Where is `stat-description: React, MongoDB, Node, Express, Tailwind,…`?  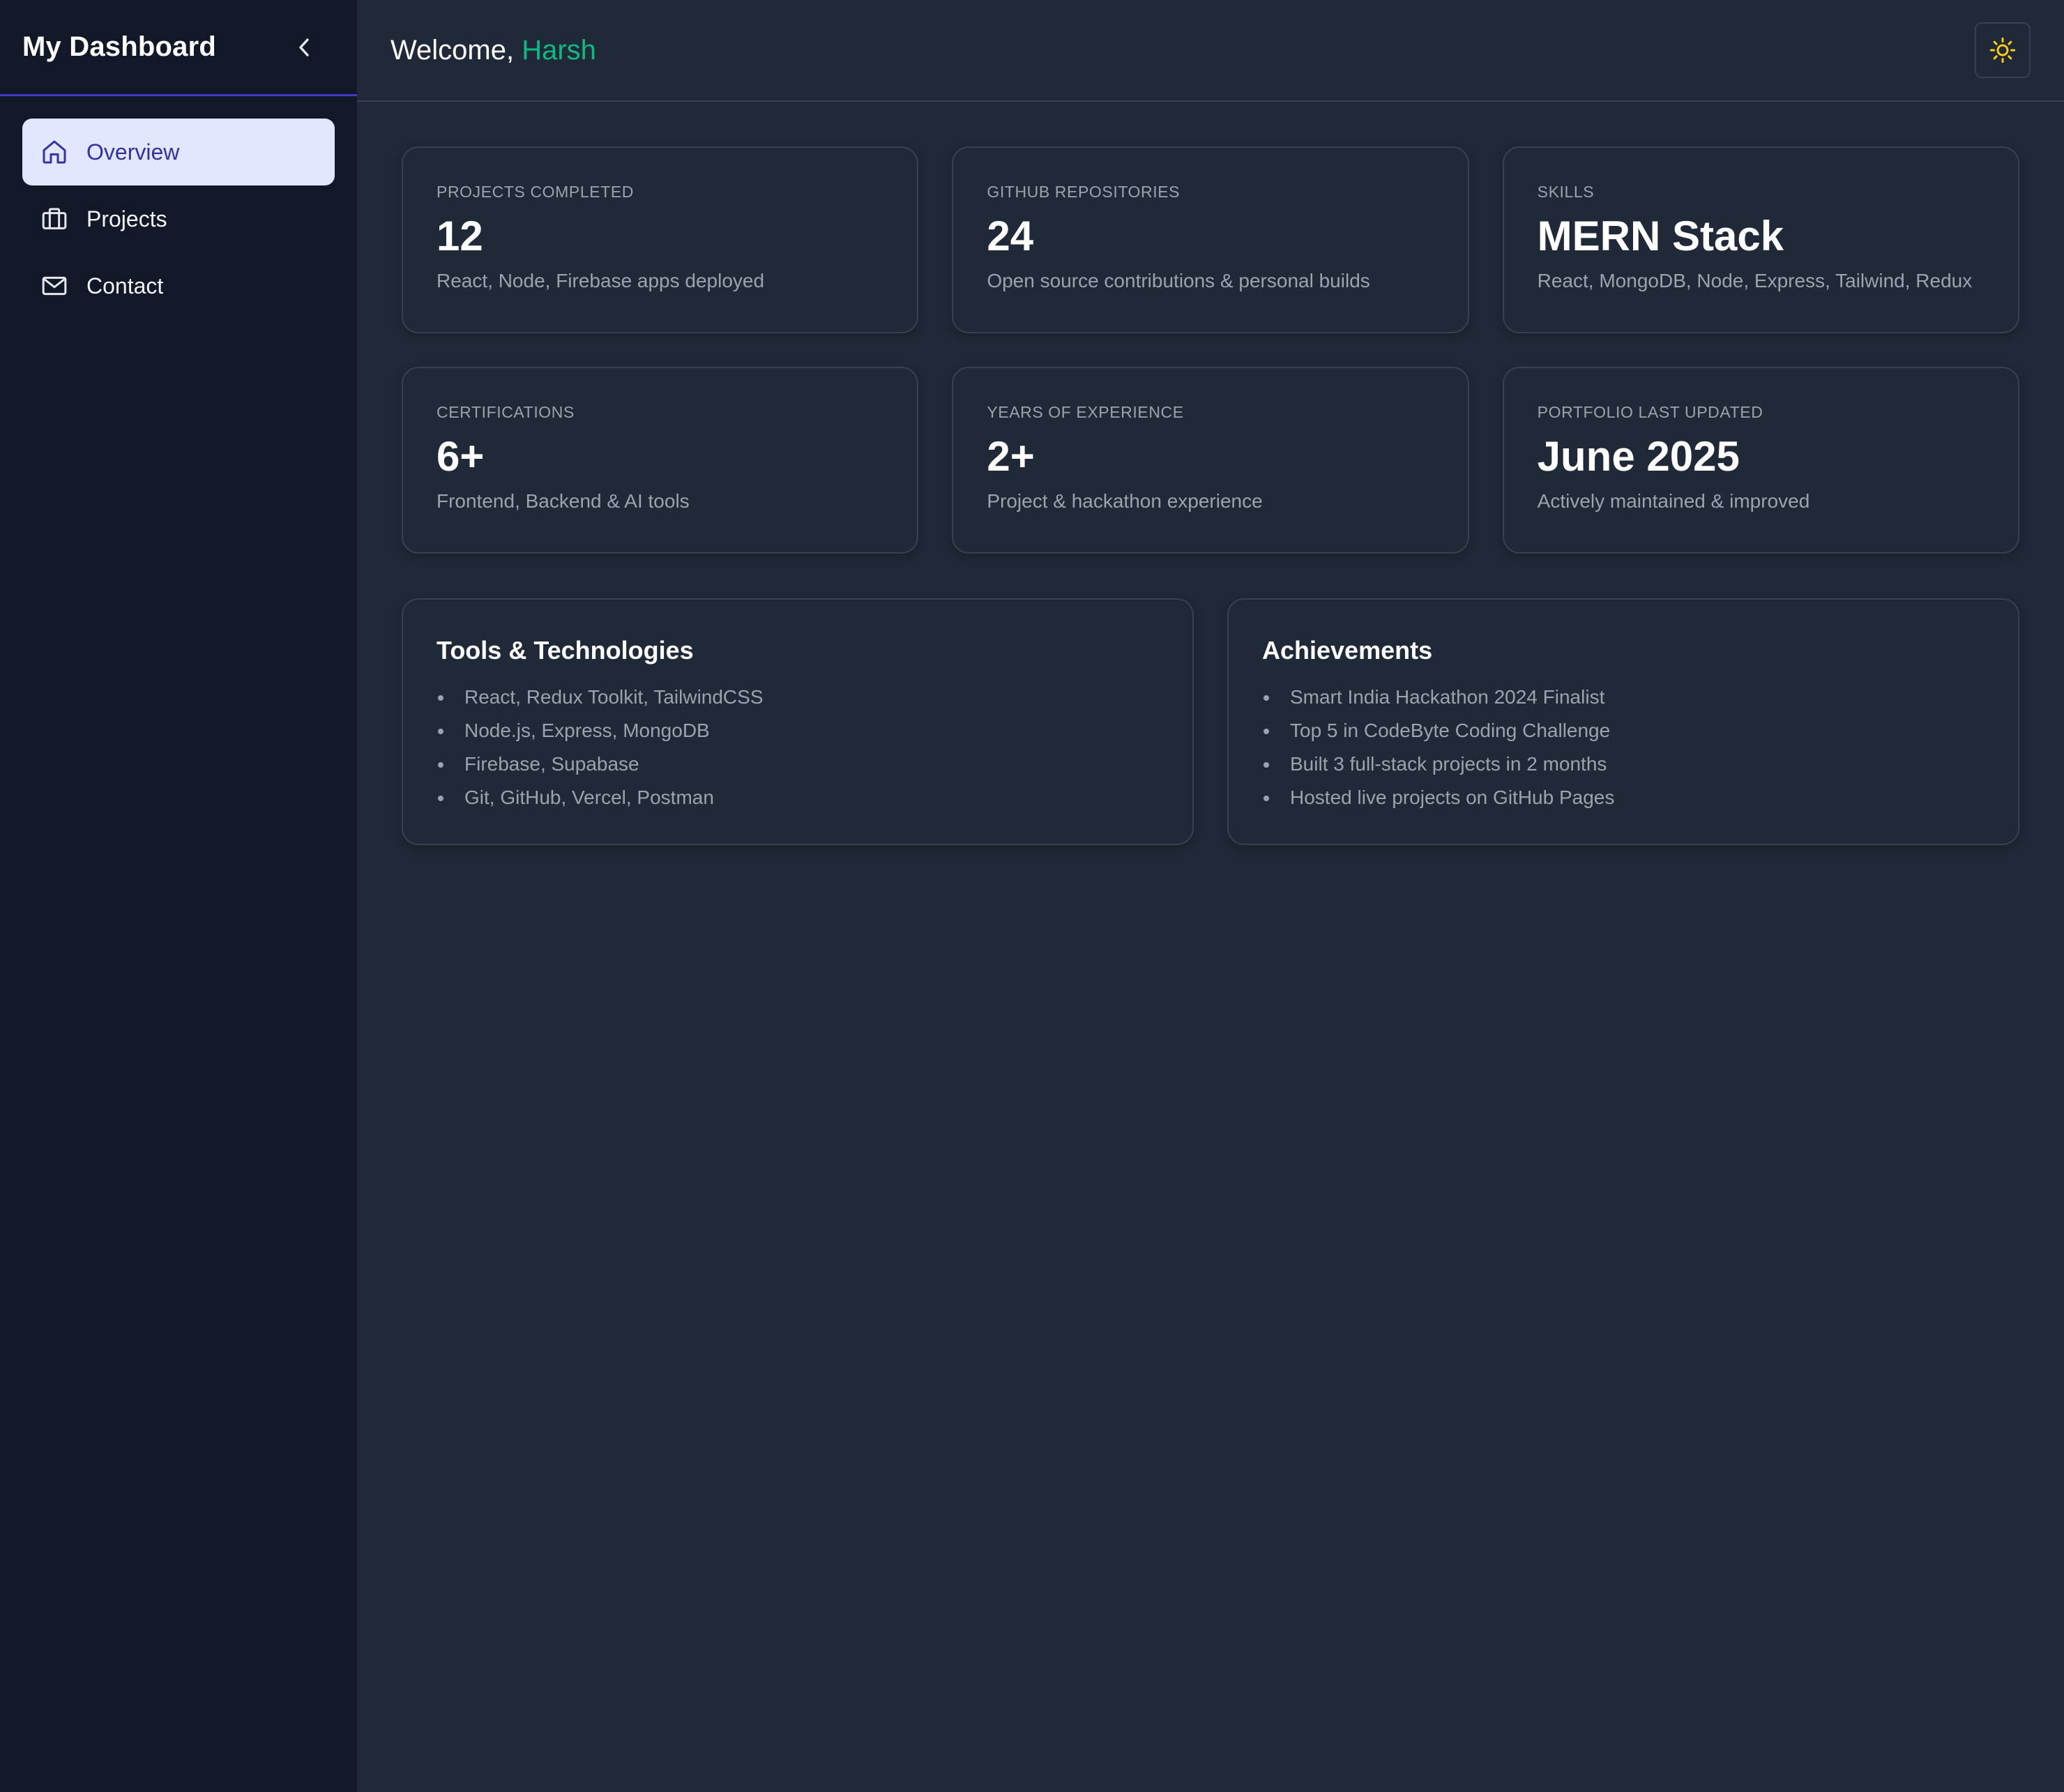
stat-description: React, MongoDB, Node, Express, Tailwind,… is located at coordinates (1755, 280).